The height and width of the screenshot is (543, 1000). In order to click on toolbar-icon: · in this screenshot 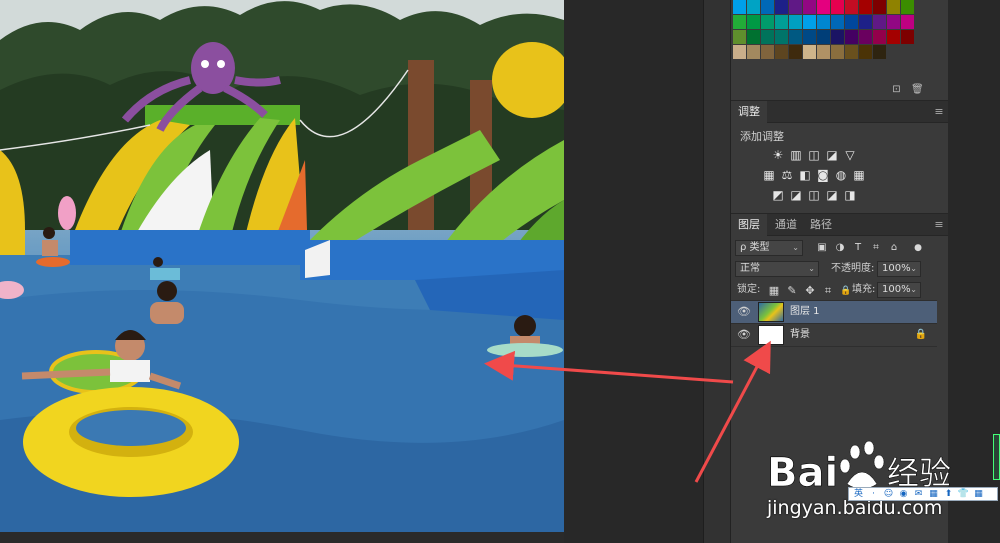, I will do `click(873, 494)`.